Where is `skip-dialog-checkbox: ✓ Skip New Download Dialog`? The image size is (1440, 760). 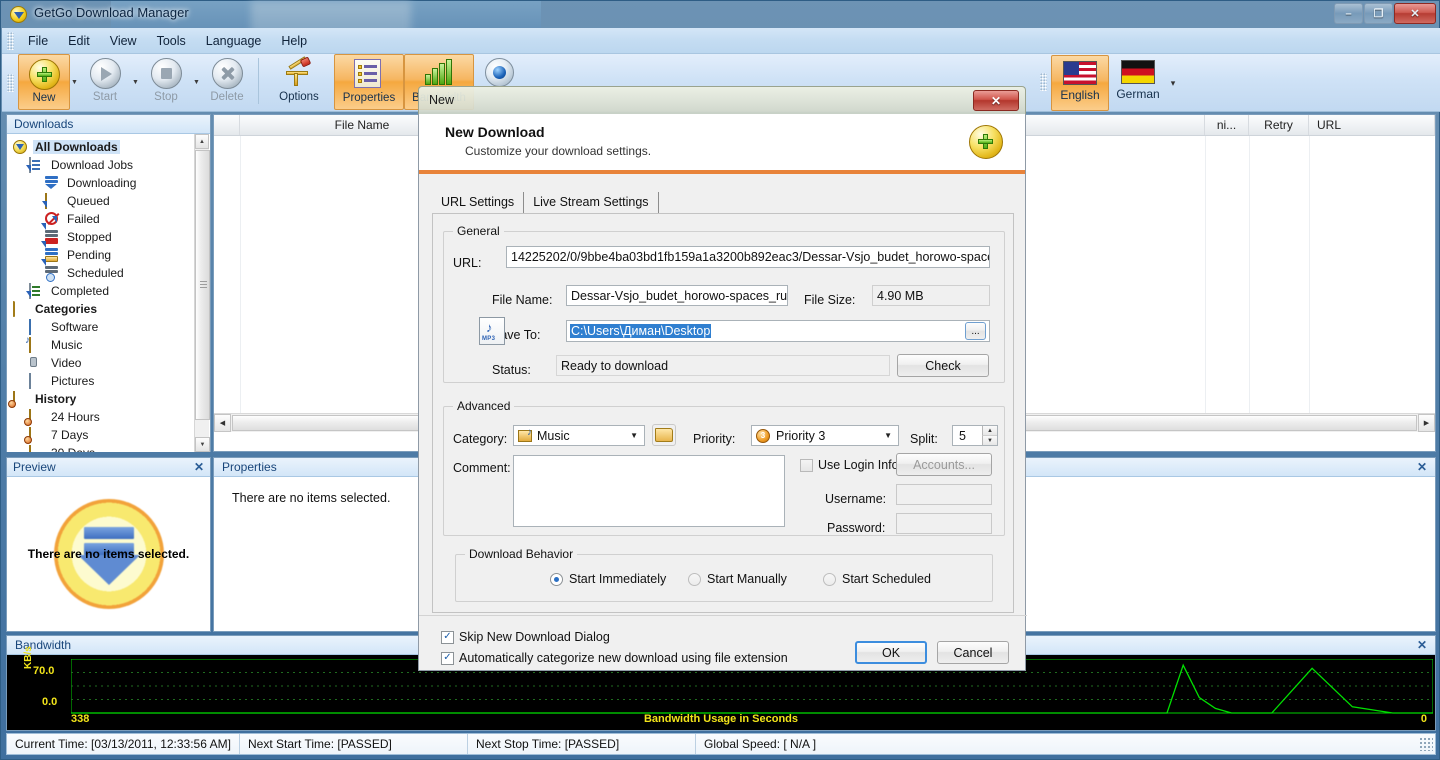
skip-dialog-checkbox: ✓ Skip New Download Dialog is located at coordinates (525, 637).